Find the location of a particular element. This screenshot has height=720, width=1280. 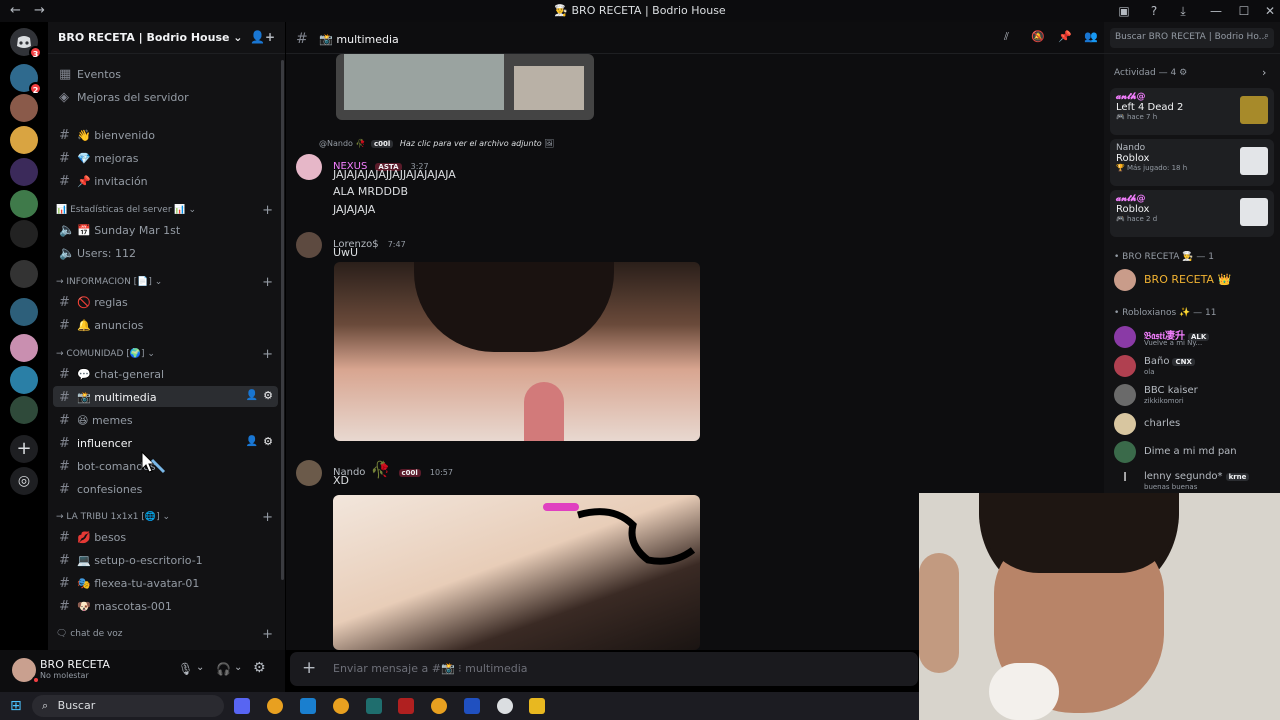

headphones-icon: 🎧 is located at coordinates (223, 669).